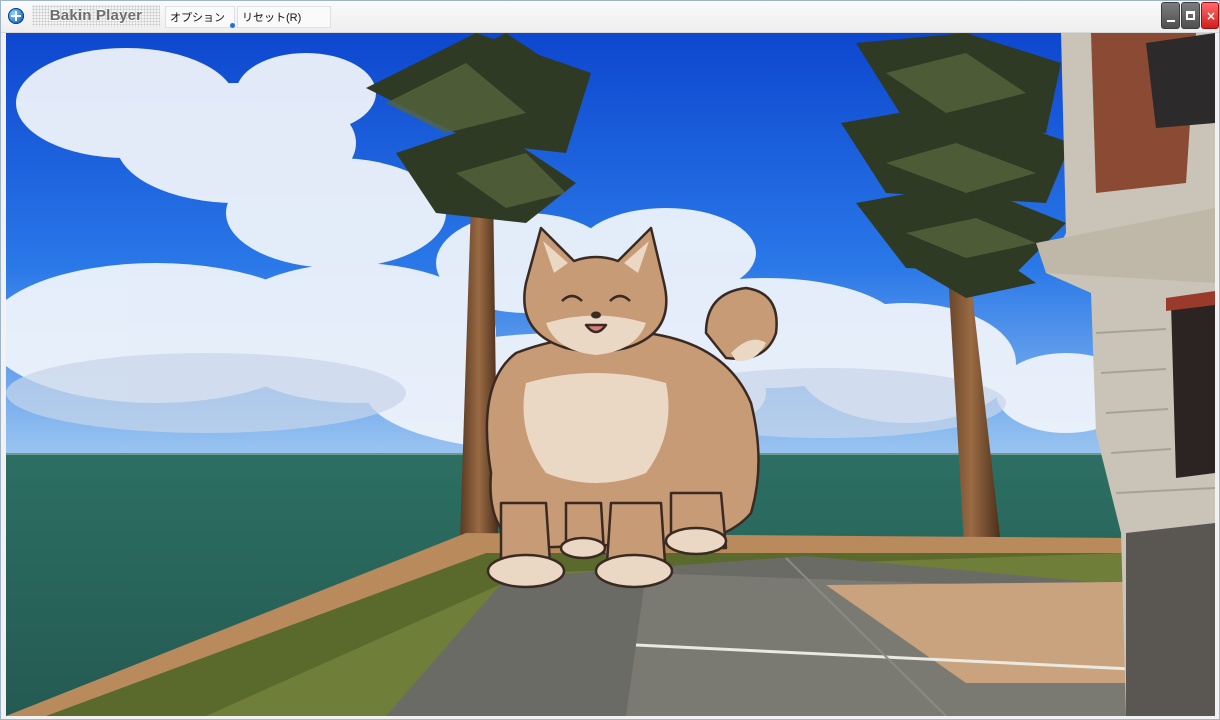 This screenshot has width=1220, height=720. What do you see at coordinates (232, 25) in the screenshot?
I see `menu-indicator-dot` at bounding box center [232, 25].